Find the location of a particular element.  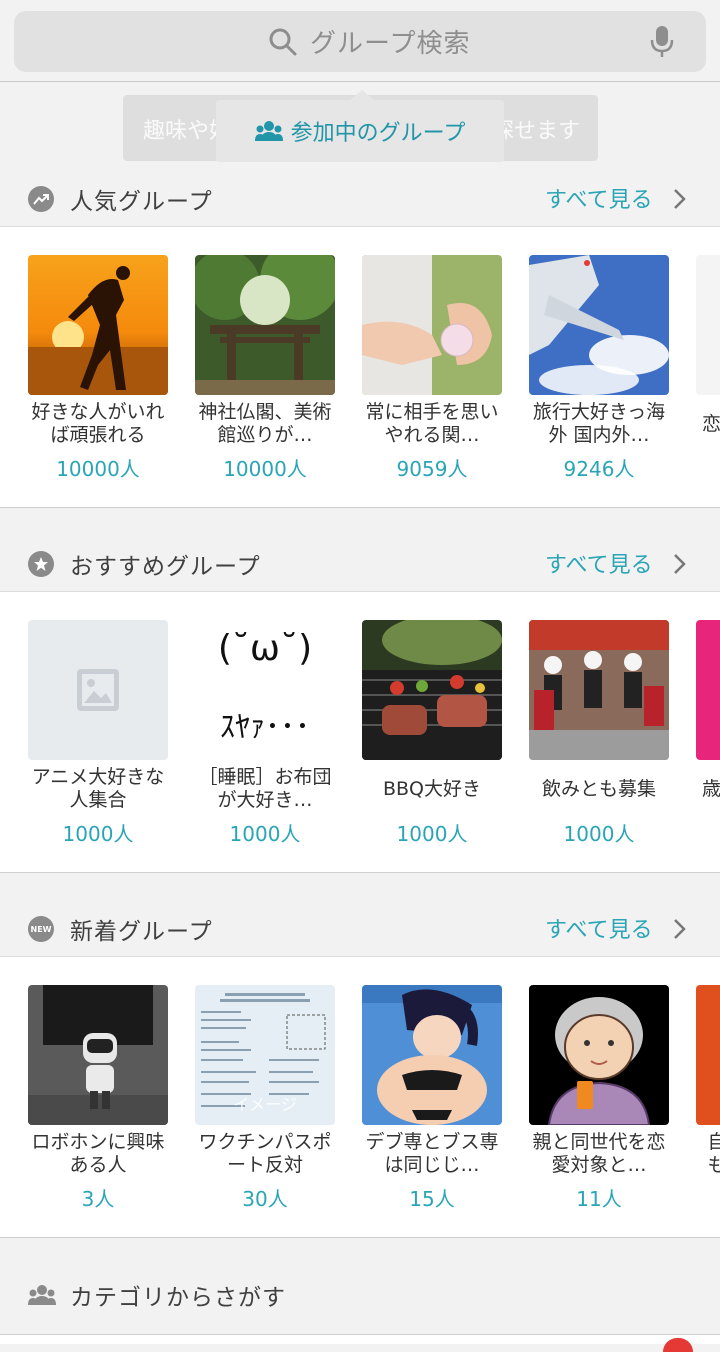

trending-icon is located at coordinates (41, 199).